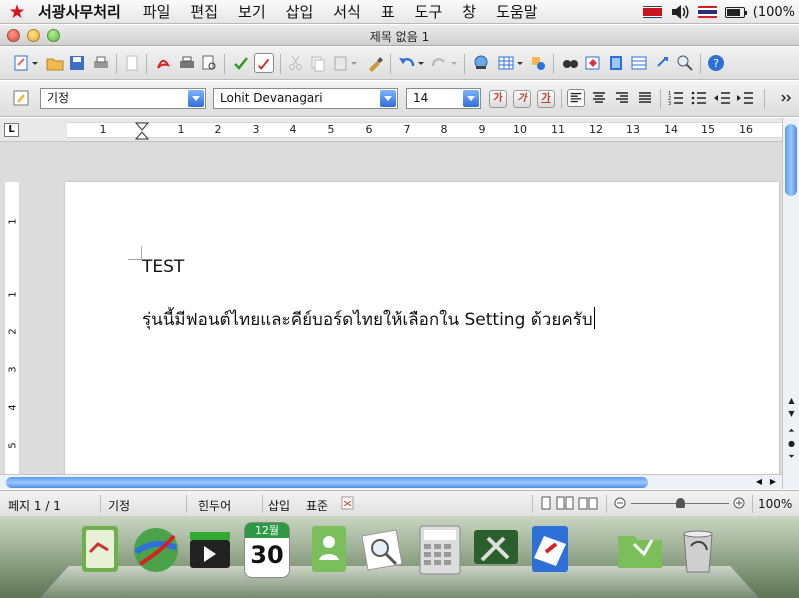  Describe the element at coordinates (163, 267) in the screenshot. I see `document-line-1: TEST` at that location.